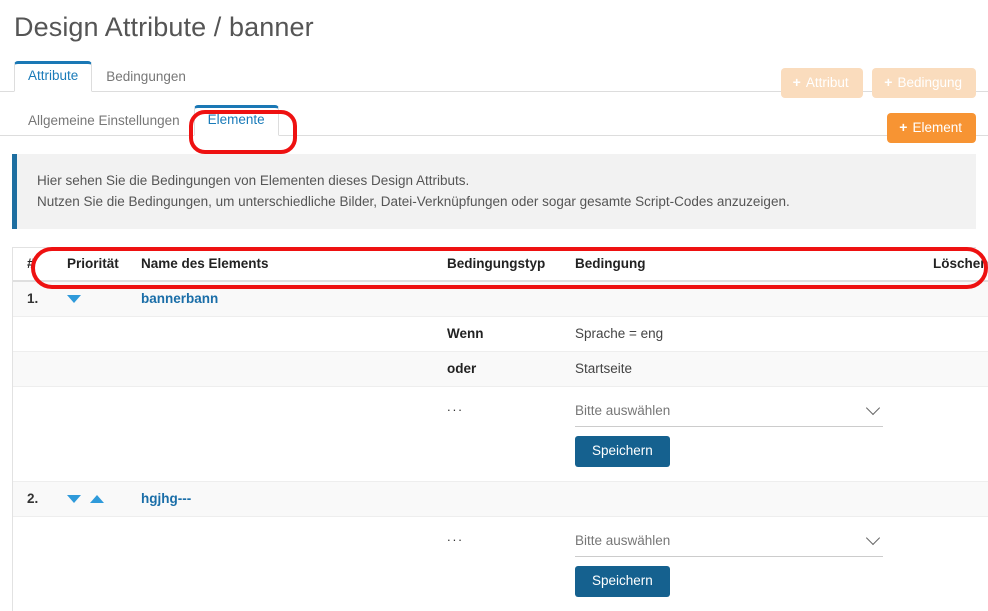 This screenshot has width=988, height=611. I want to click on page-title: Design Attribute / banner, so click(494, 22).